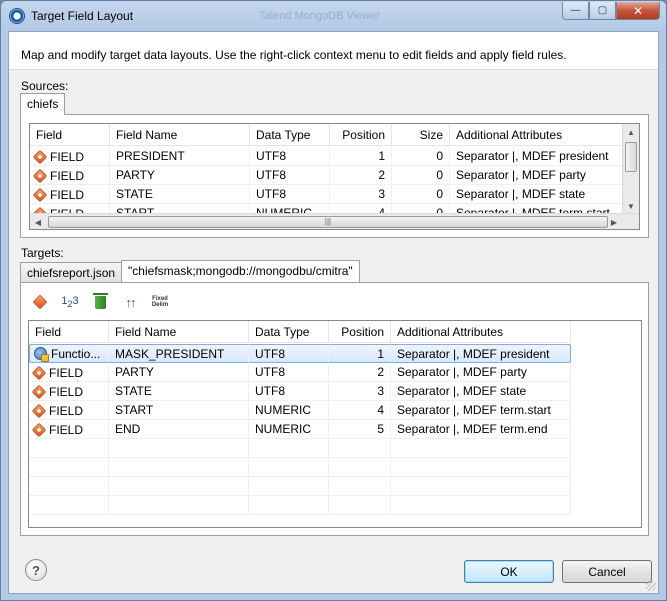 The height and width of the screenshot is (601, 667). What do you see at coordinates (328, 222) in the screenshot?
I see `horizontal-scroll-thumb: |||` at bounding box center [328, 222].